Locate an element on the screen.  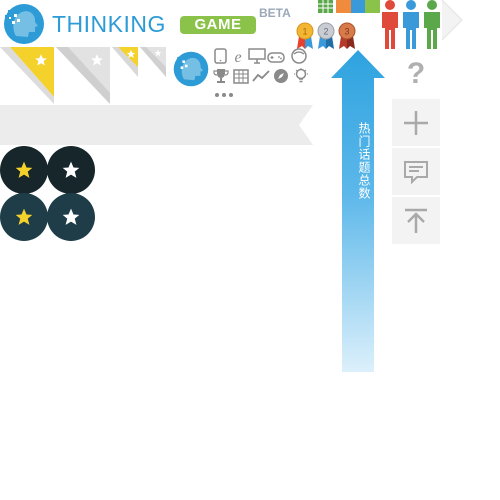
face-icon is located at coordinates (299, 56).